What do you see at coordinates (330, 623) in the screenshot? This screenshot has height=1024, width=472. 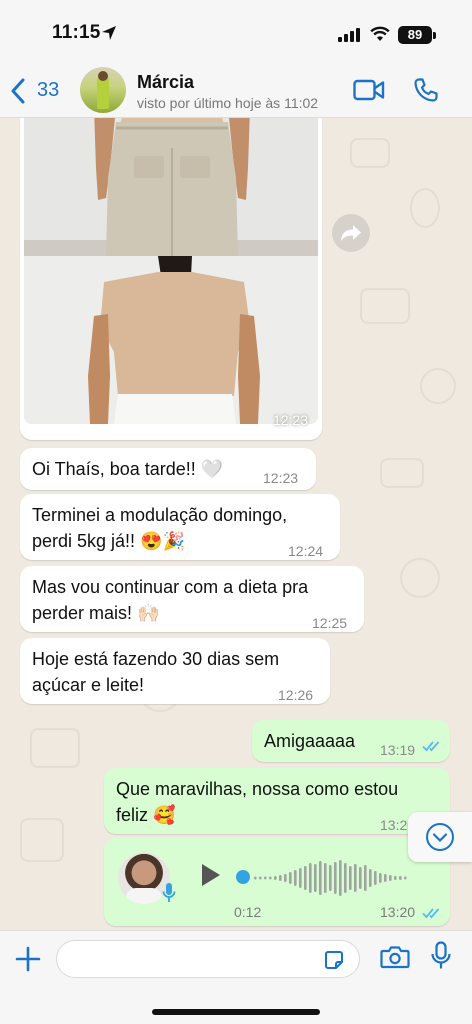 I see `message-time: 12:25` at bounding box center [330, 623].